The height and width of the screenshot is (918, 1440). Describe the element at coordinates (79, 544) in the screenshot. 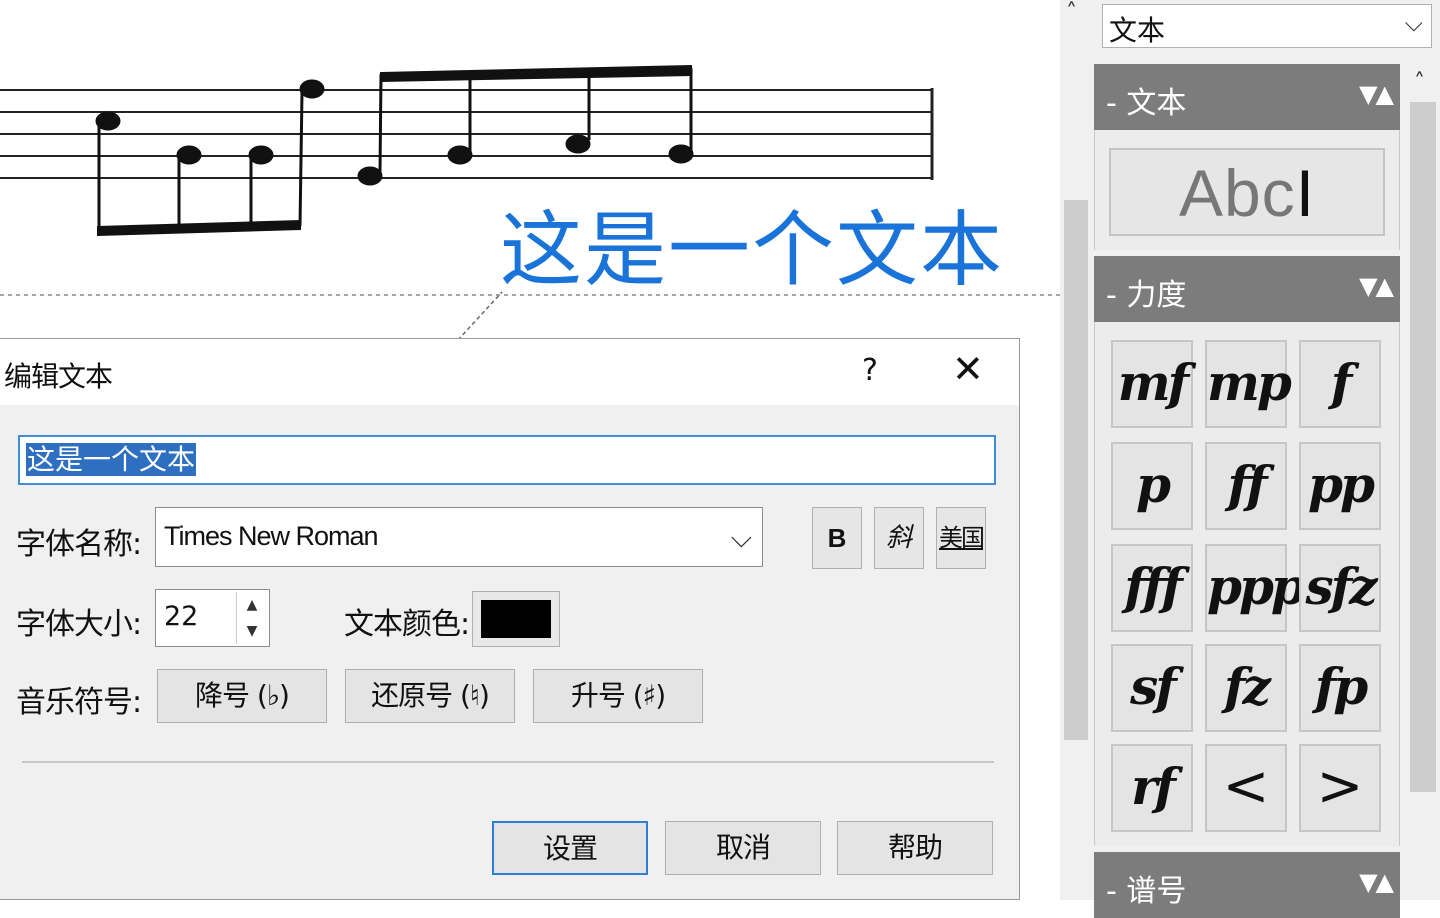

I see `font-name-label: 字体名称:` at that location.